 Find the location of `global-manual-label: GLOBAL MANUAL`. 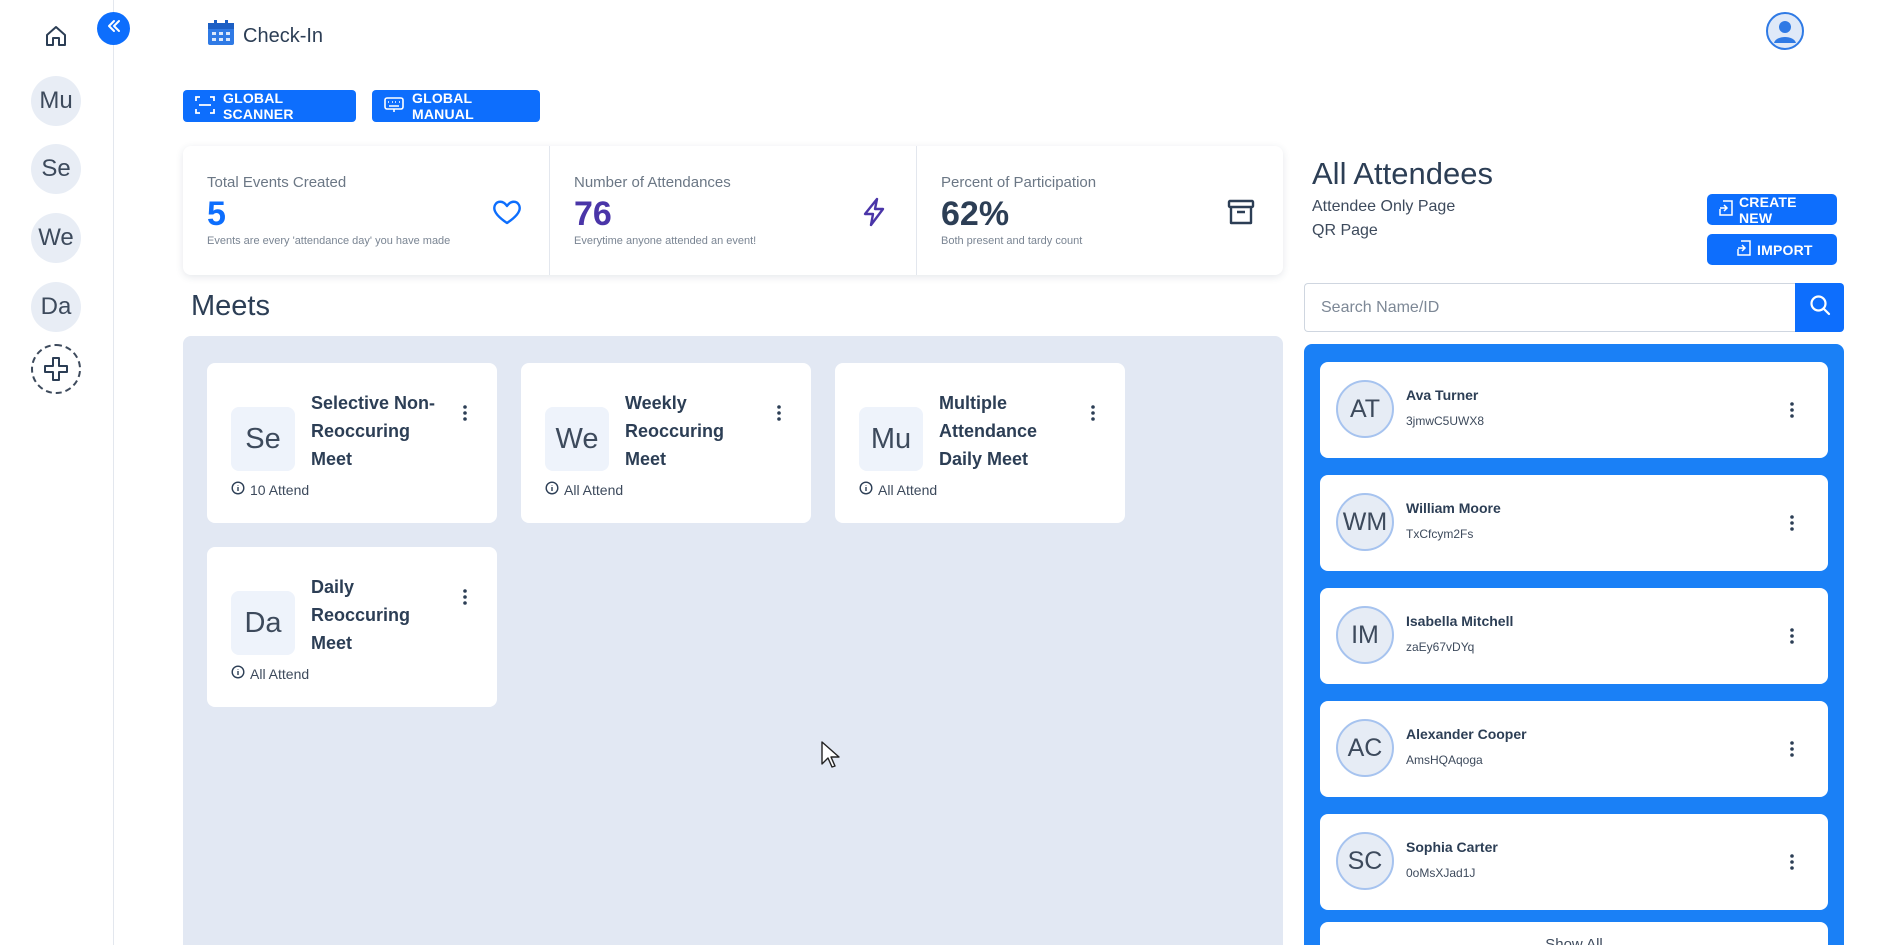

global-manual-label: GLOBAL MANUAL is located at coordinates (443, 106).